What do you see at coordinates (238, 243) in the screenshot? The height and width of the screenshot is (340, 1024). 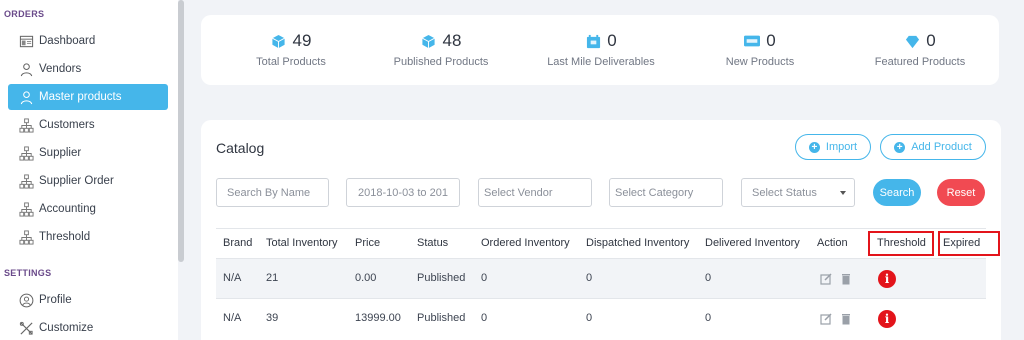 I see `column-header-brand: Brand` at bounding box center [238, 243].